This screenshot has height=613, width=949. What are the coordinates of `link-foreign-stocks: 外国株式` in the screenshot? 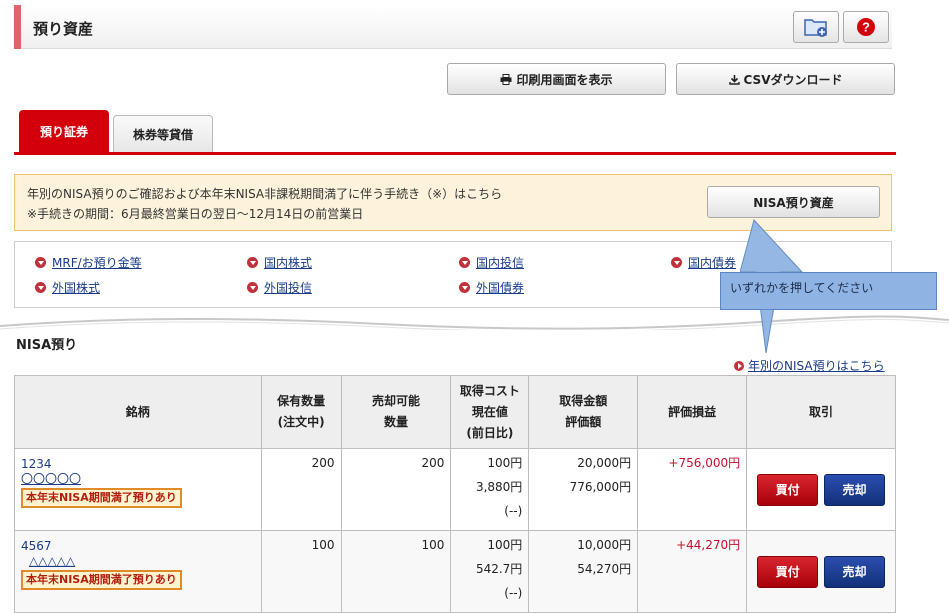 It's located at (67, 287).